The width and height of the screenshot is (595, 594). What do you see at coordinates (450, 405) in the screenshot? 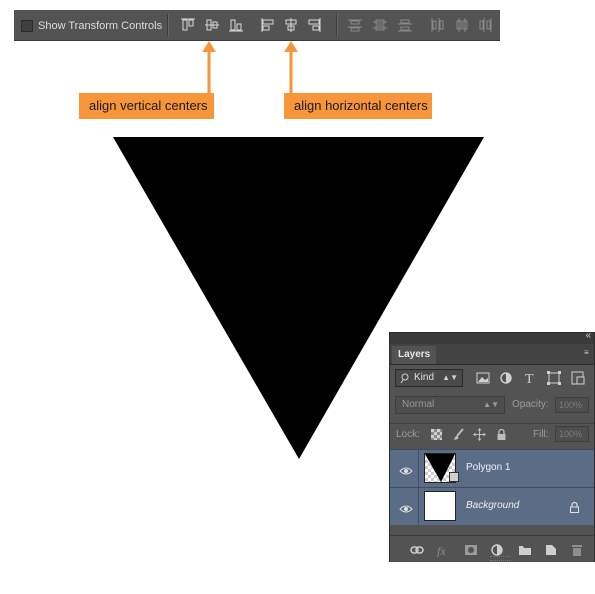
I see `blend-mode-select: Normal ▲▼` at bounding box center [450, 405].